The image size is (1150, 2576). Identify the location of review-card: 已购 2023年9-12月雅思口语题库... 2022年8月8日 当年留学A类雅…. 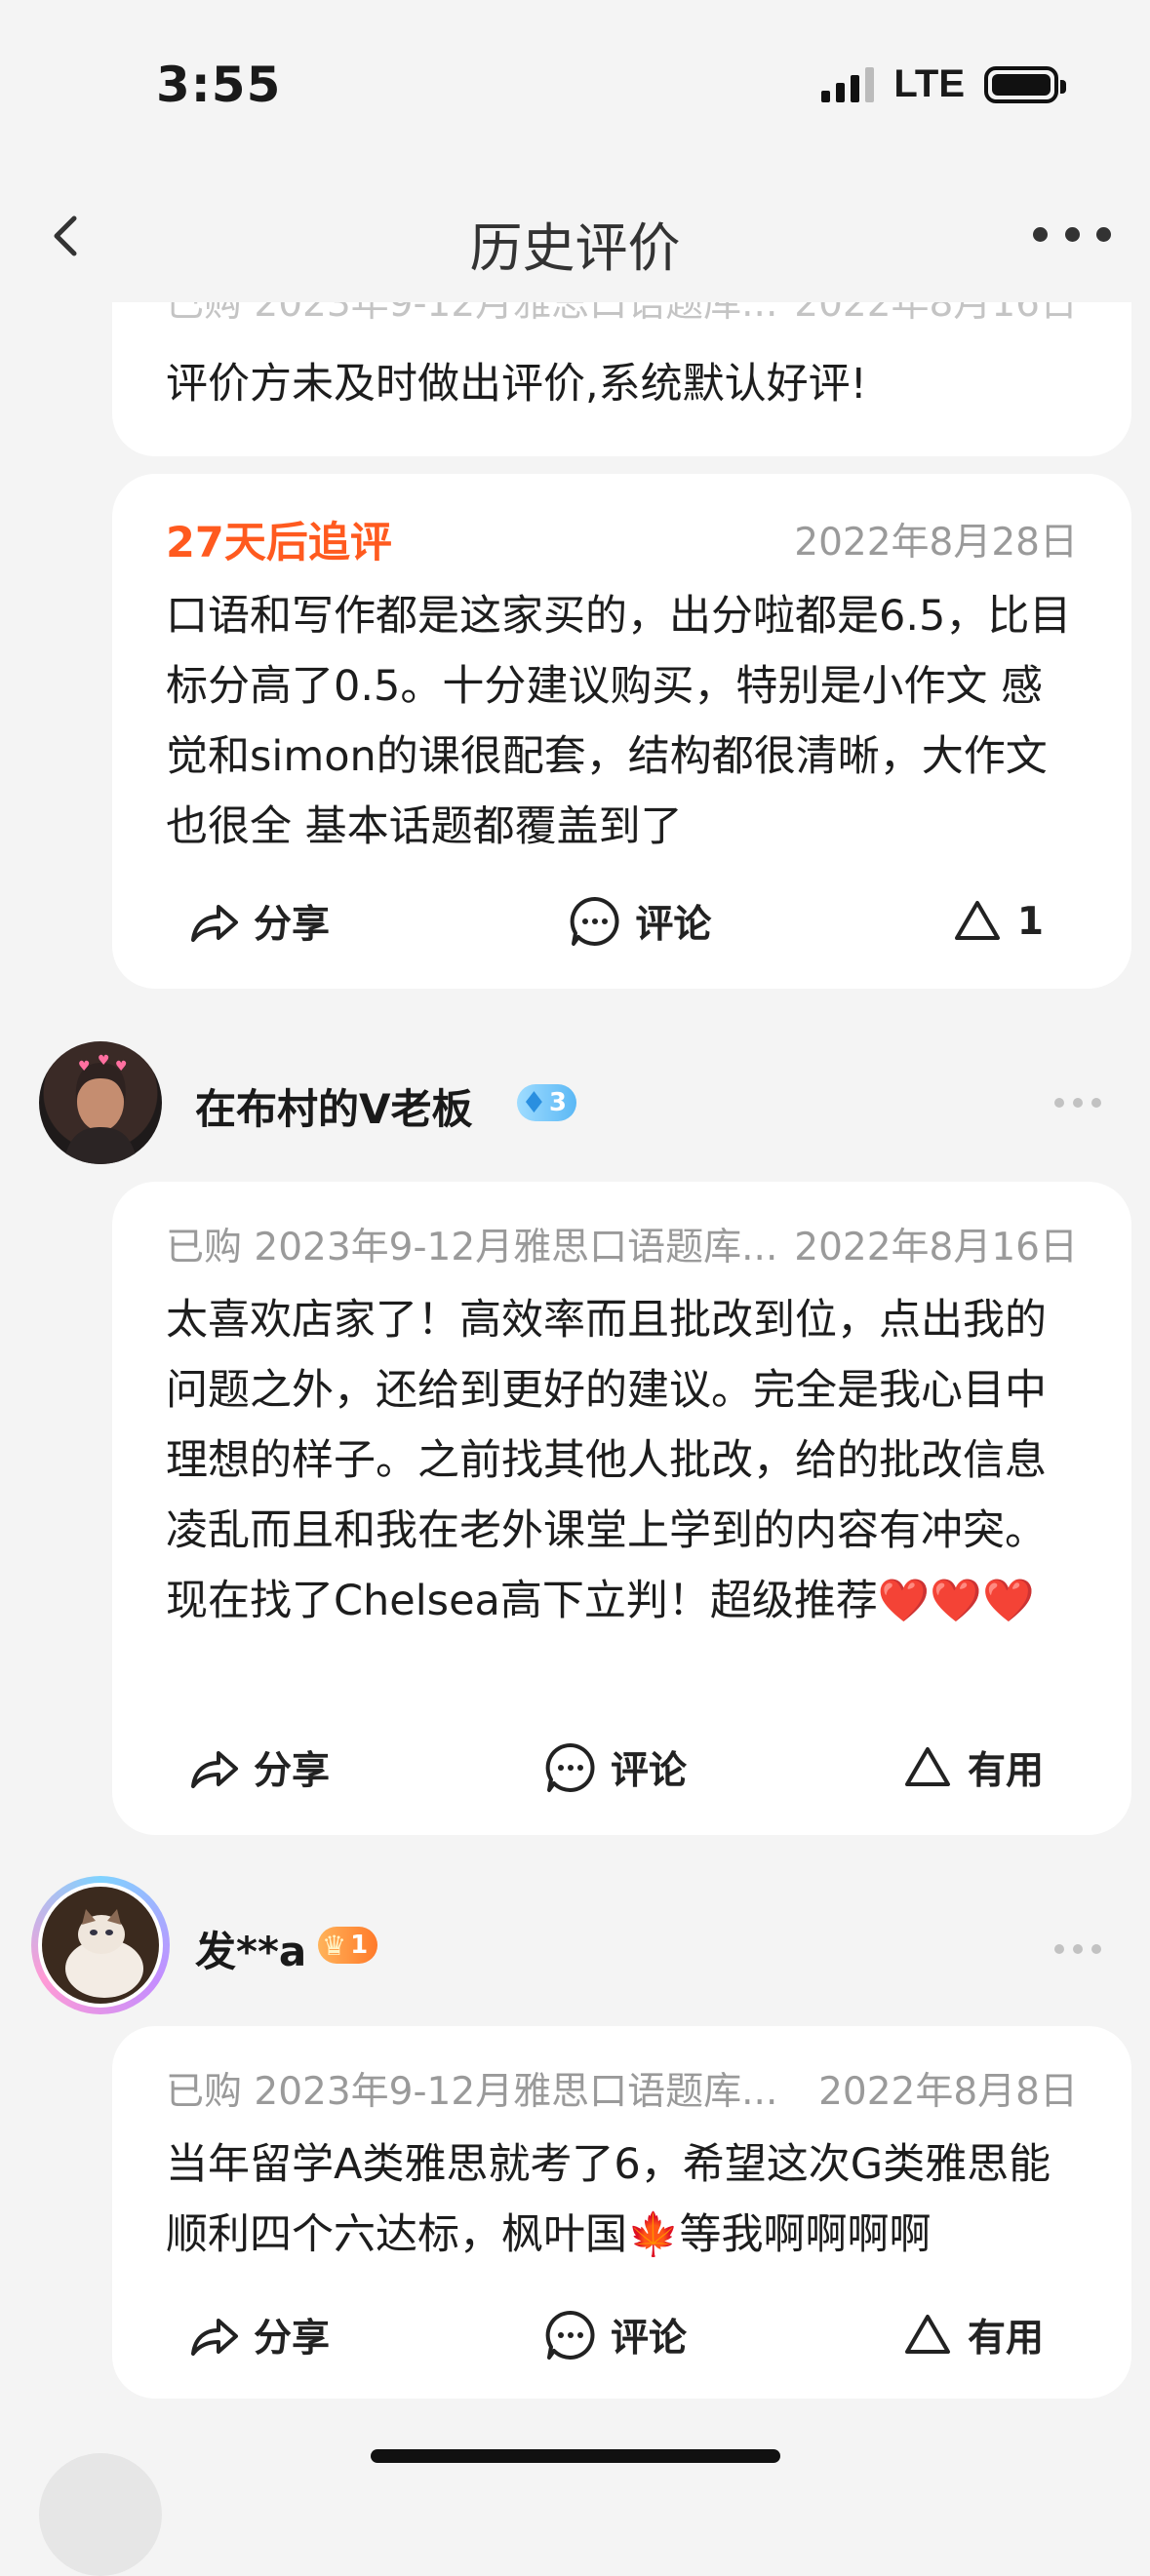
(621, 2212).